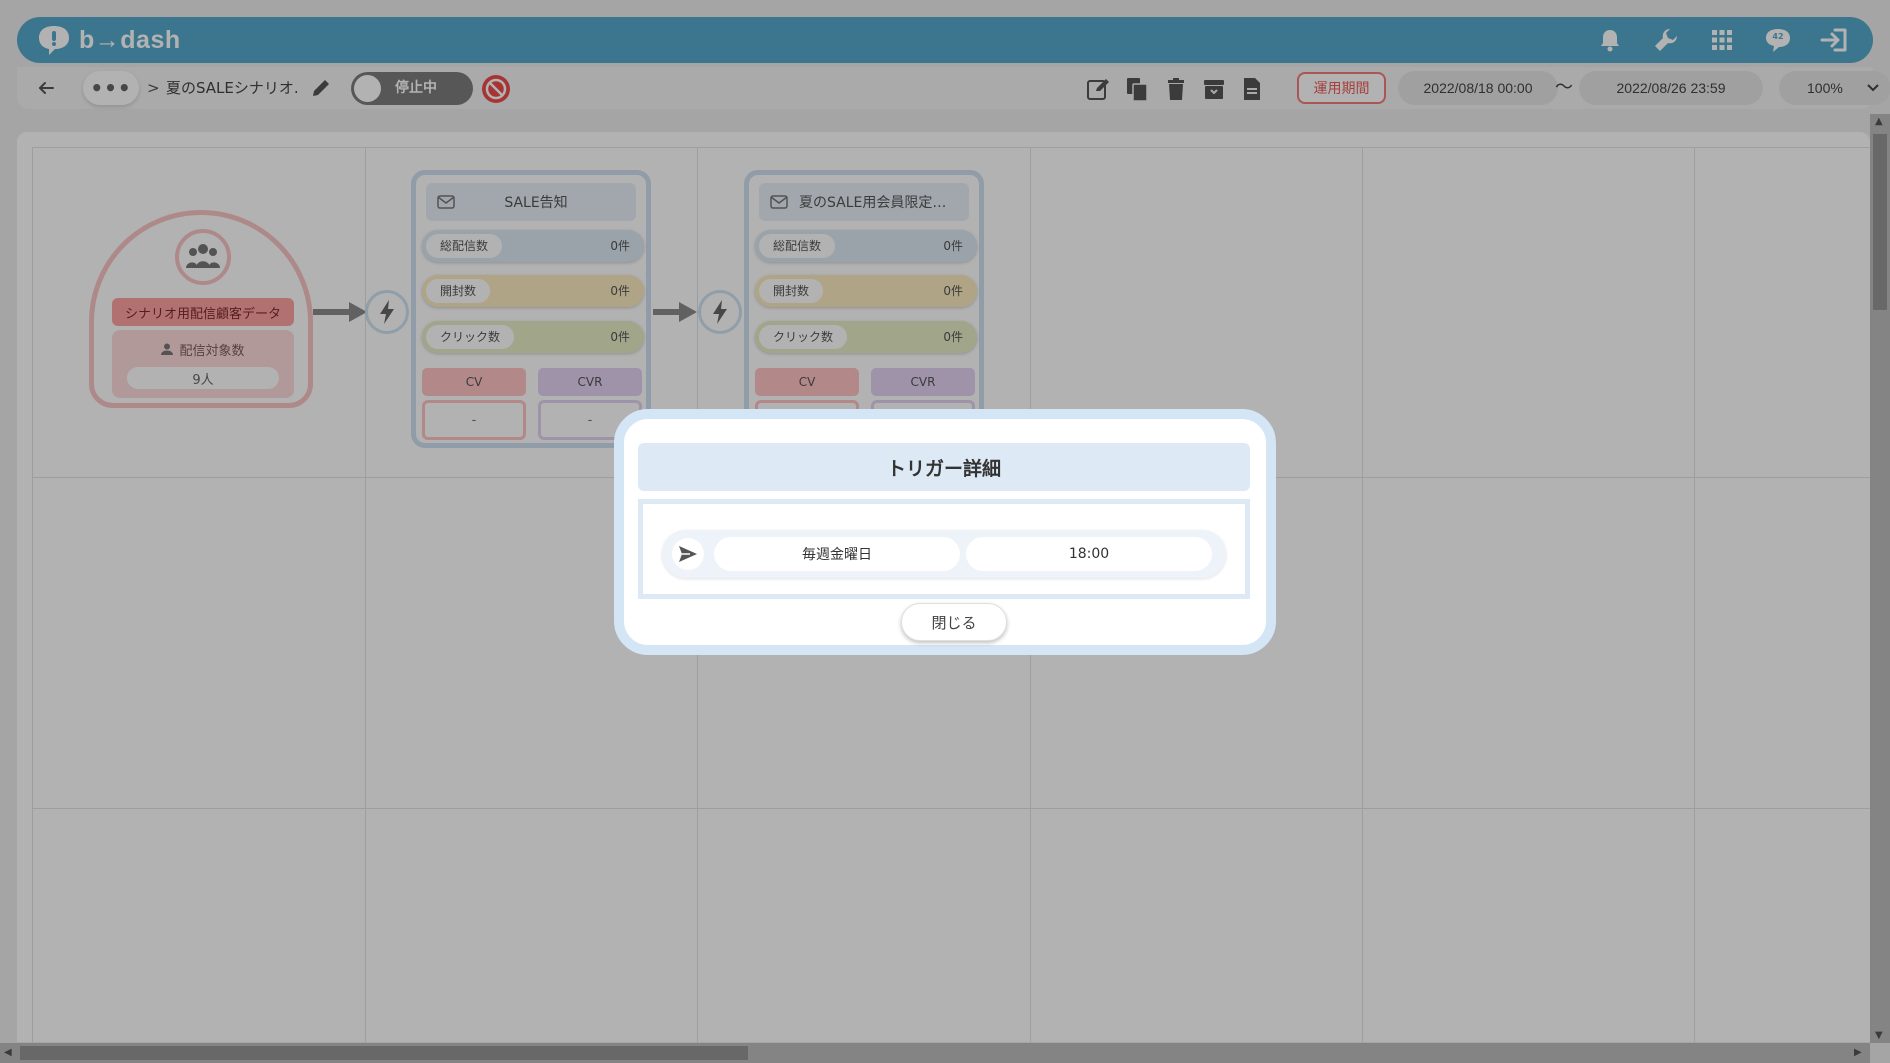 Image resolution: width=1890 pixels, height=1063 pixels. I want to click on trigger-detail-modal: トリガー詳細 毎週金曜日 18:00 閉じる, so click(945, 532).